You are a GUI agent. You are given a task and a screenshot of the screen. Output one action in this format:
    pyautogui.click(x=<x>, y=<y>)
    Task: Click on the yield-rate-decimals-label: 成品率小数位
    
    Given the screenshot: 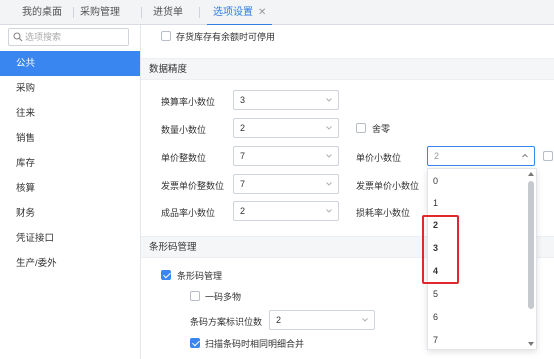 What is the action you would take?
    pyautogui.click(x=188, y=213)
    